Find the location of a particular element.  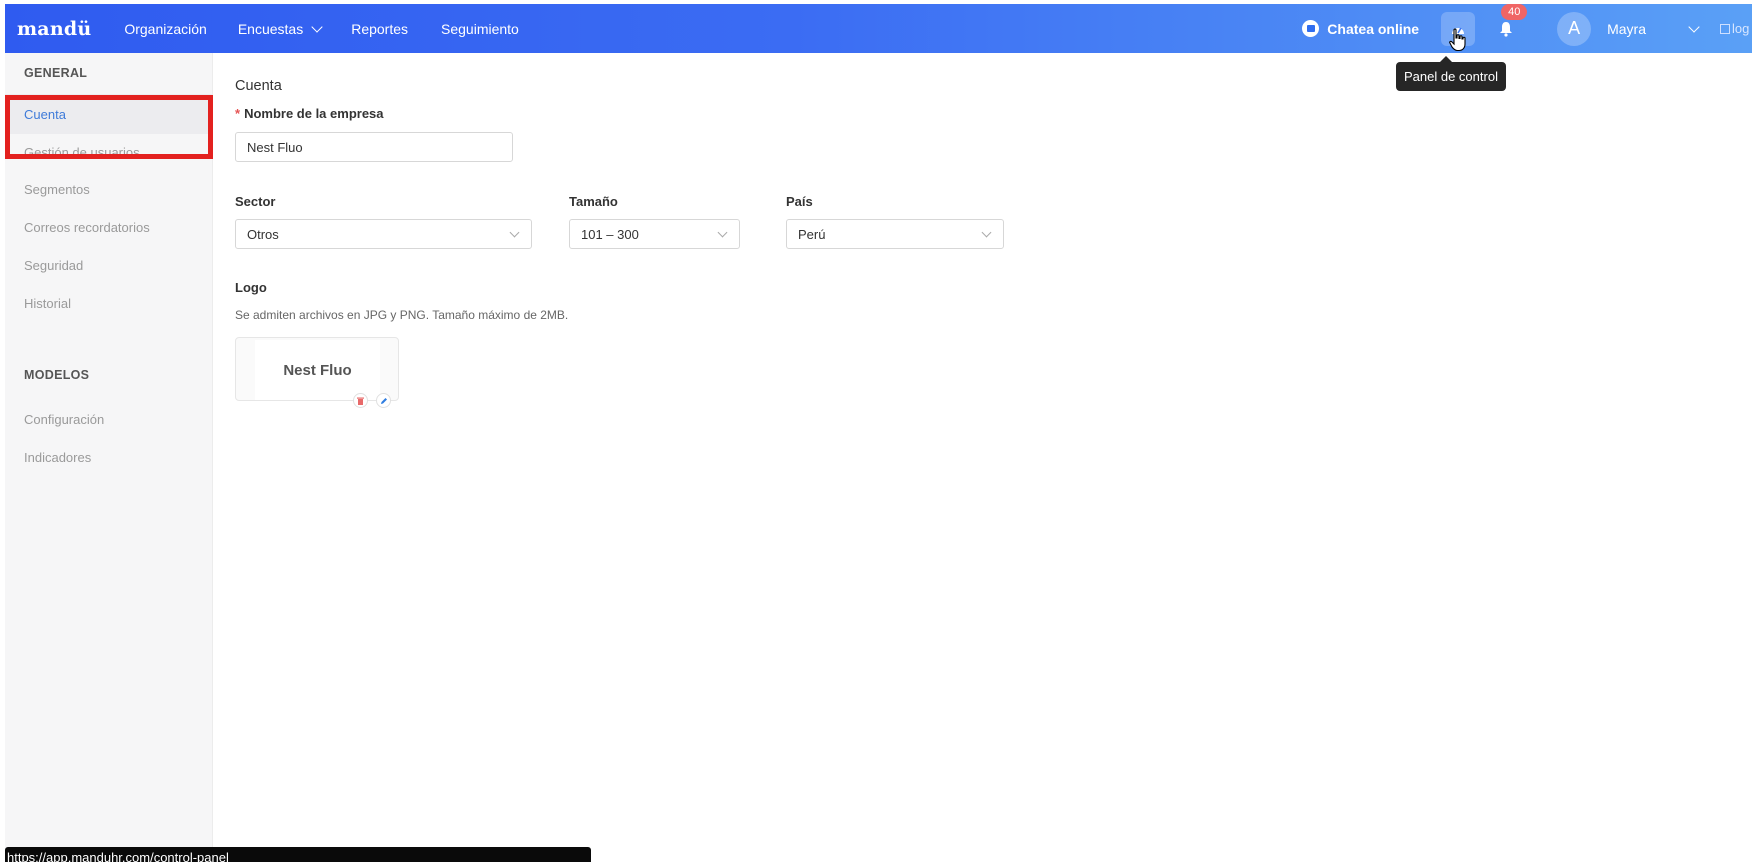

brand-logo: mandü is located at coordinates (54, 29).